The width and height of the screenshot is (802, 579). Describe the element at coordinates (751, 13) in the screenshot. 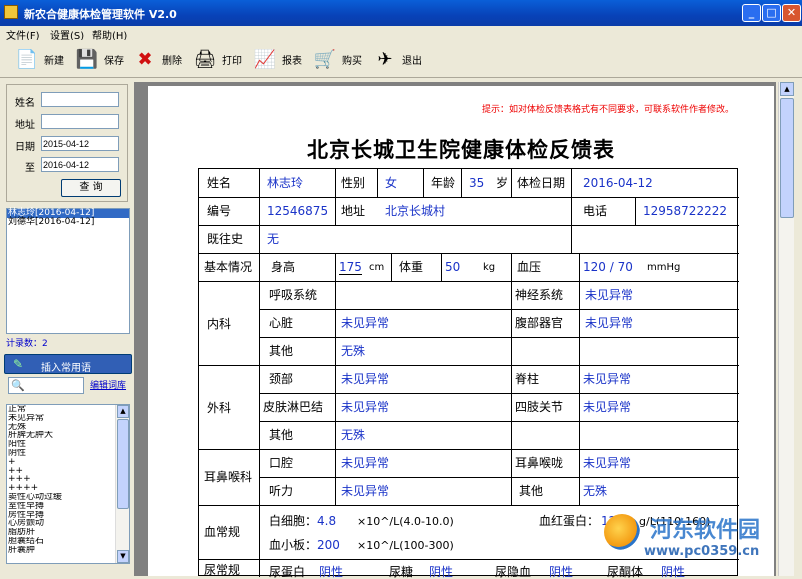

I see `minimize-button: _` at that location.